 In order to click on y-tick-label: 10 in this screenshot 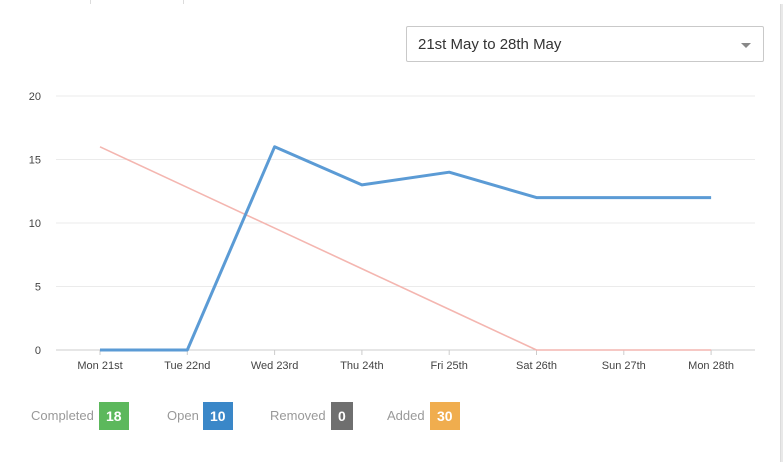, I will do `click(35, 224)`.